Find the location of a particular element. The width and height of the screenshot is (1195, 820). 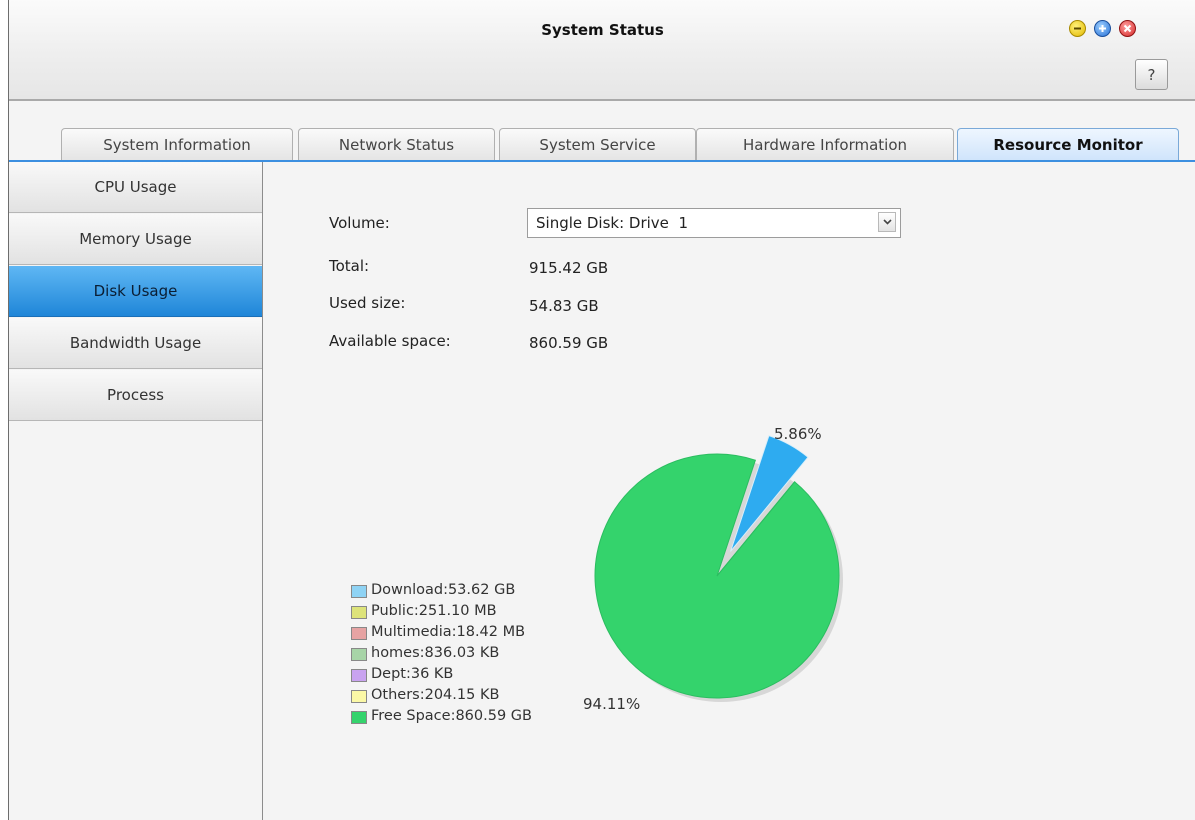

legend-label: Multimedia:18.42 MB is located at coordinates (448, 632).